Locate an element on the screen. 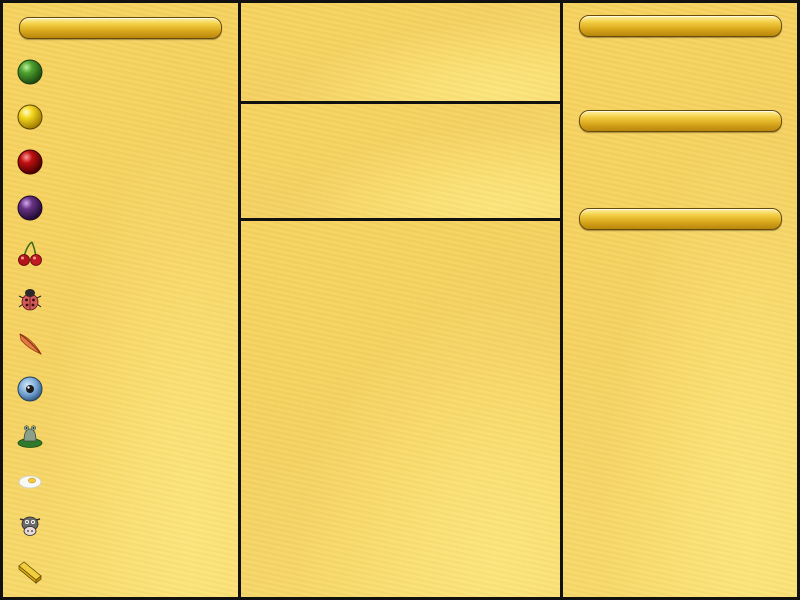  egg-item is located at coordinates (30, 480).